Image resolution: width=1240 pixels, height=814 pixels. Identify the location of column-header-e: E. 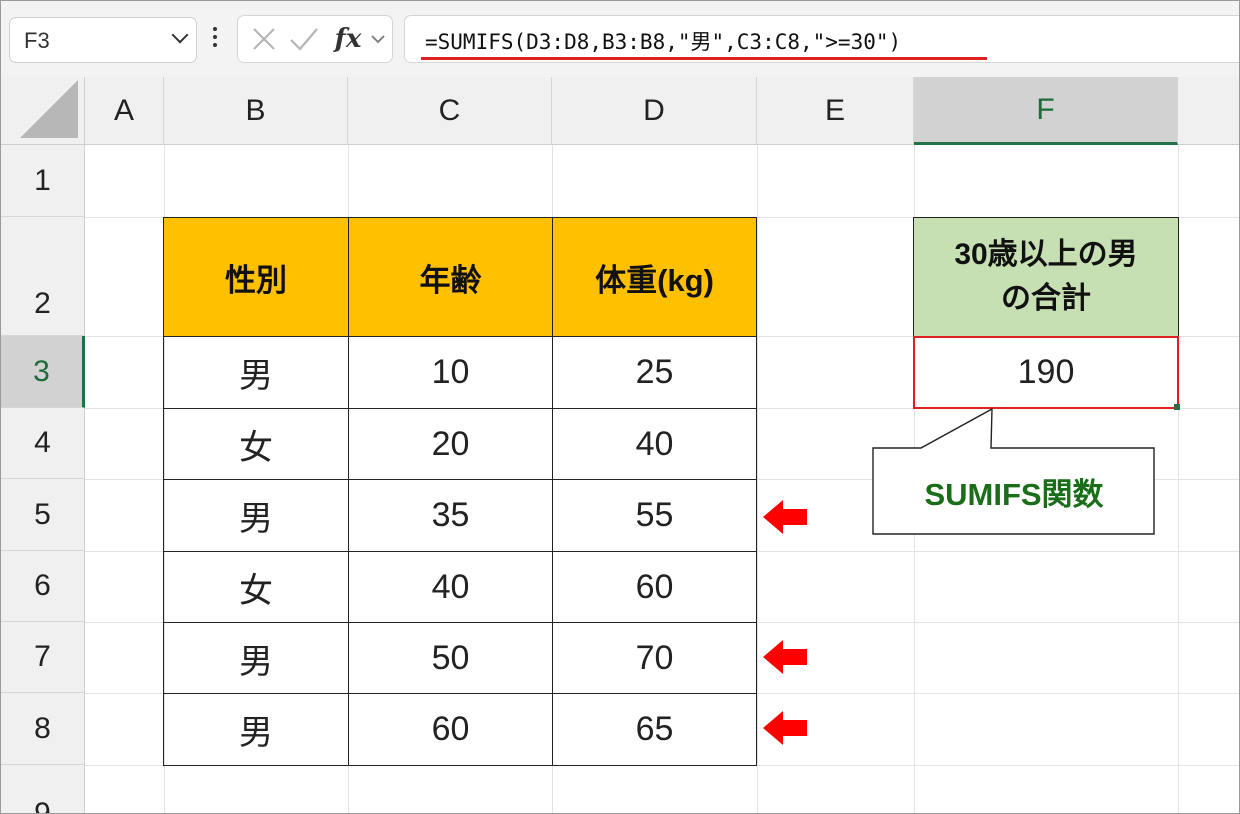
(835, 111).